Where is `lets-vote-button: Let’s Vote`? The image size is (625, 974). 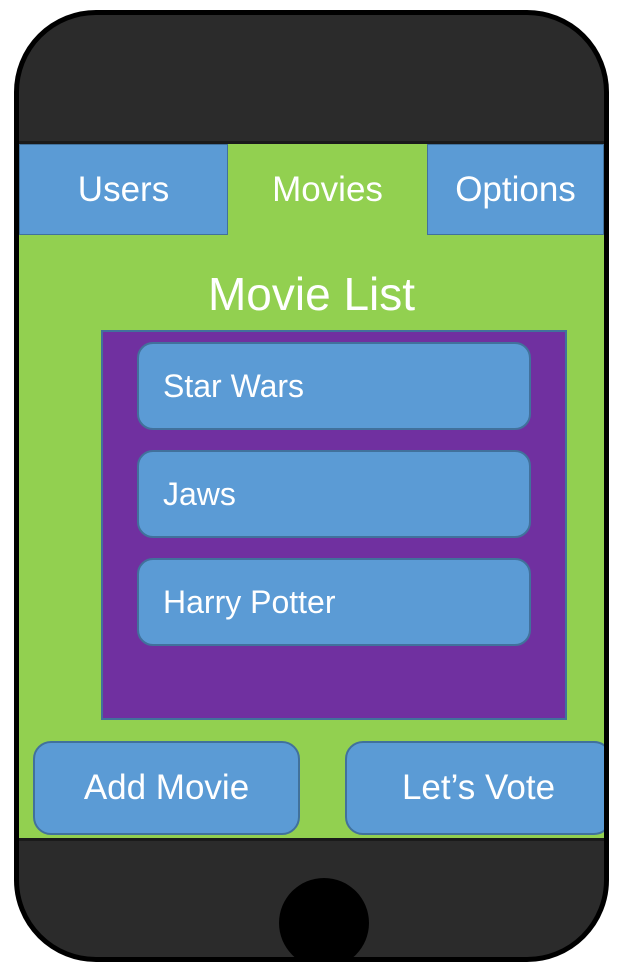
lets-vote-button: Let’s Vote is located at coordinates (474, 788).